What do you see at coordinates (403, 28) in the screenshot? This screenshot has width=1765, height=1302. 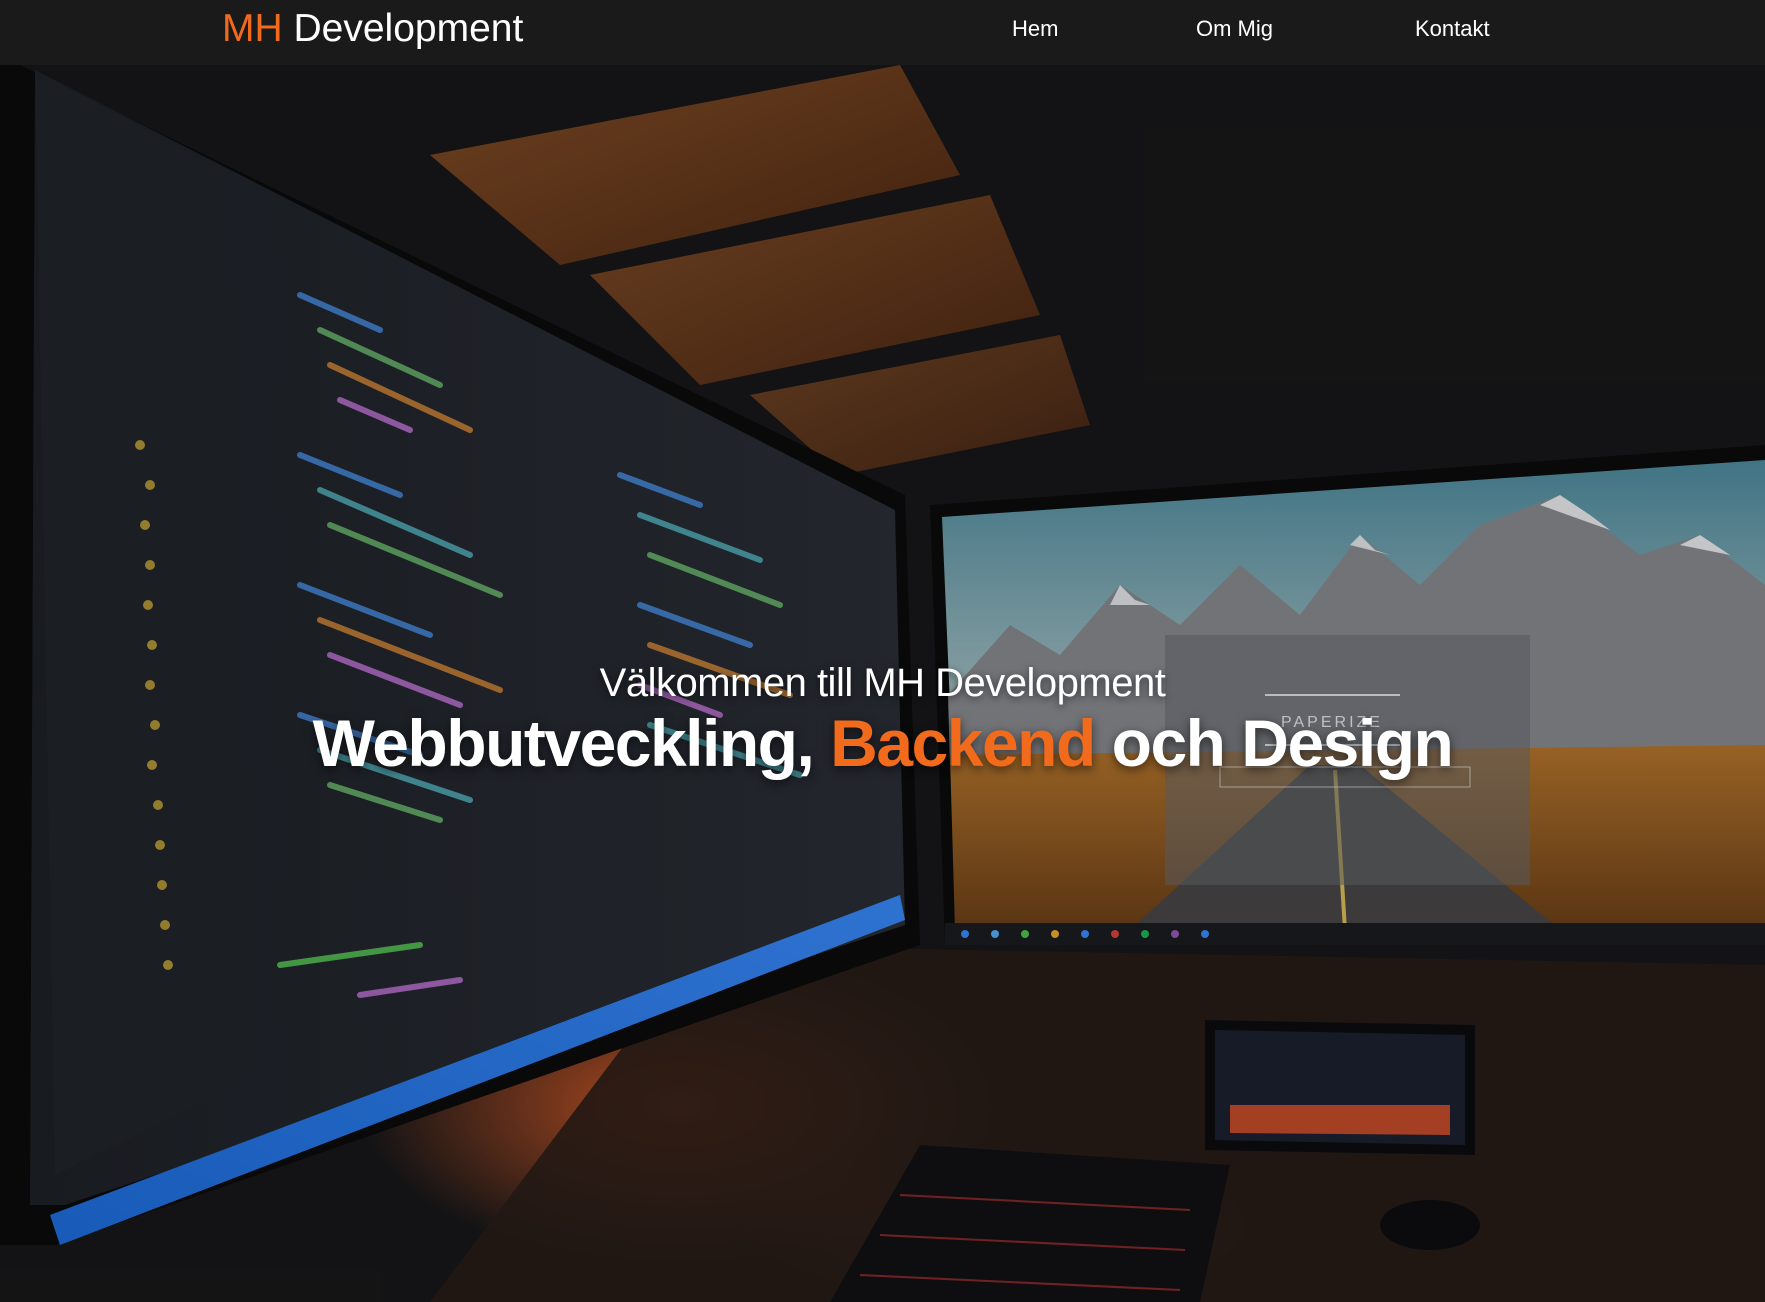 I see `brand-name: Development` at bounding box center [403, 28].